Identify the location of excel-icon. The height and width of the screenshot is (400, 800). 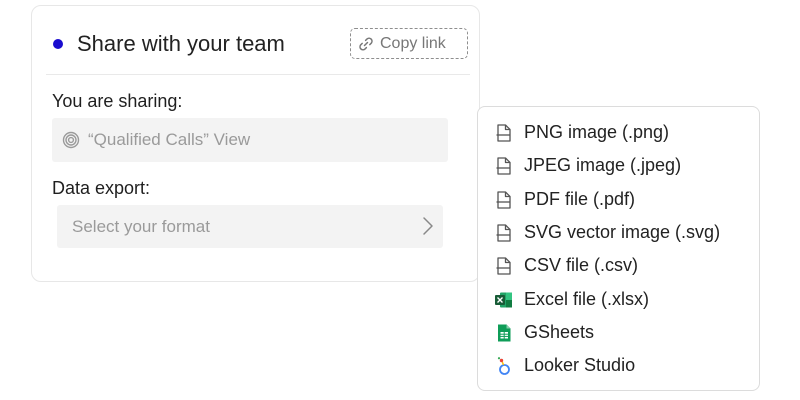
(503, 300).